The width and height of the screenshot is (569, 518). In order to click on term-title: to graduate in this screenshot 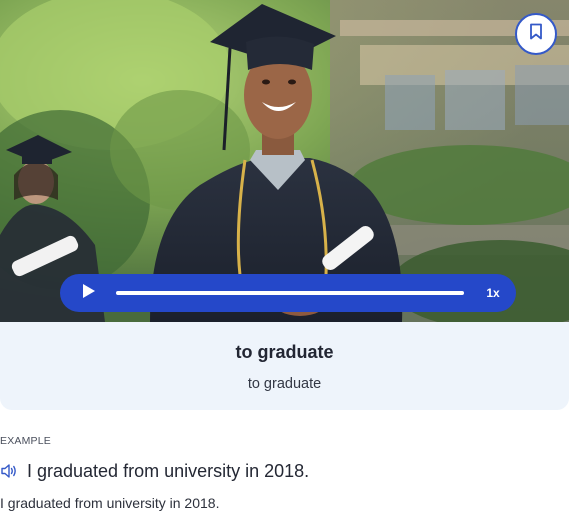, I will do `click(284, 352)`.